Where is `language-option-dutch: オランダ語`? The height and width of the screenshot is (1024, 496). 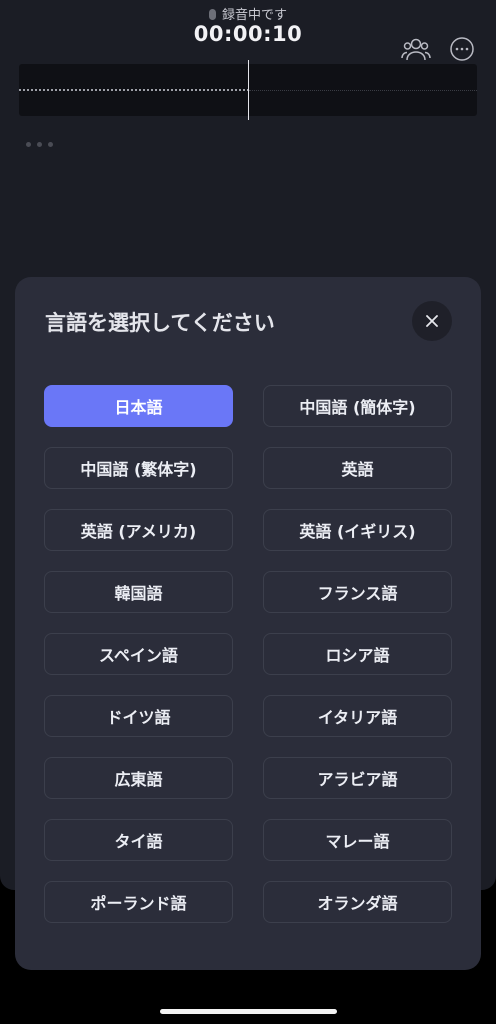
language-option-dutch: オランダ語 is located at coordinates (357, 902).